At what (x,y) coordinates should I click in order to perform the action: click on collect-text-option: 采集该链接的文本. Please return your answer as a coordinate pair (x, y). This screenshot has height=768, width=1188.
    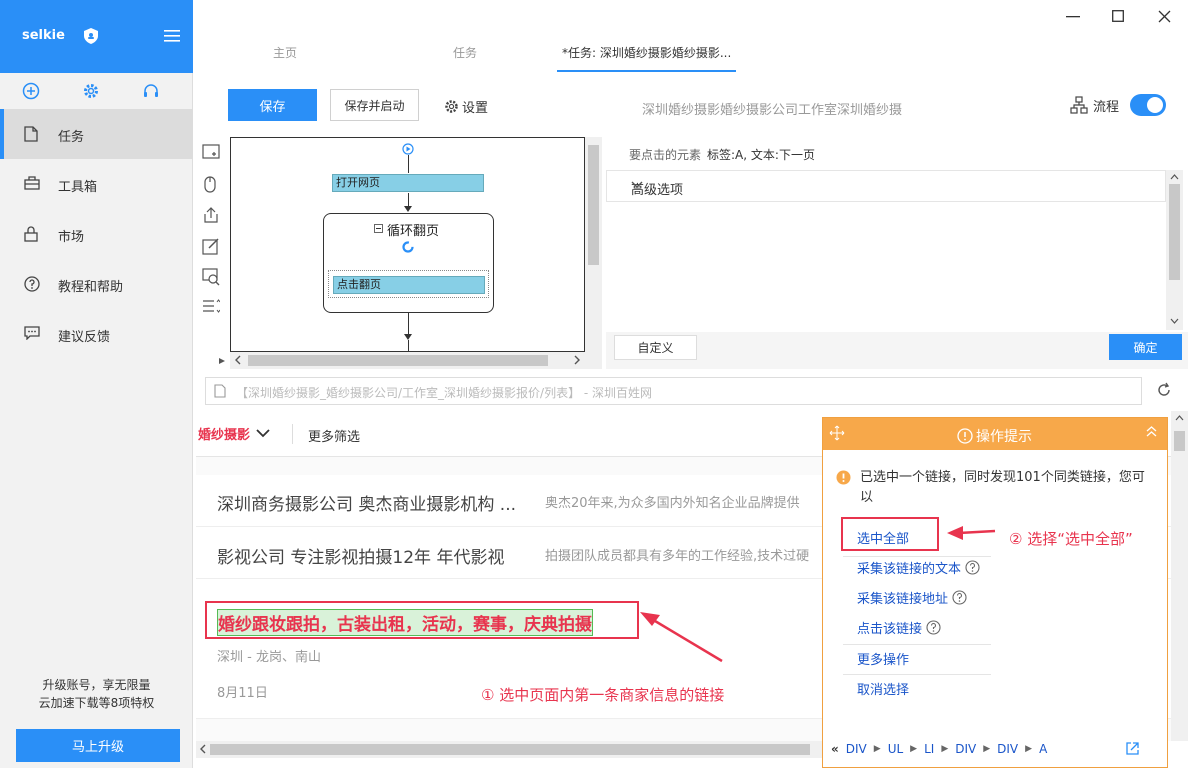
    Looking at the image, I should click on (918, 567).